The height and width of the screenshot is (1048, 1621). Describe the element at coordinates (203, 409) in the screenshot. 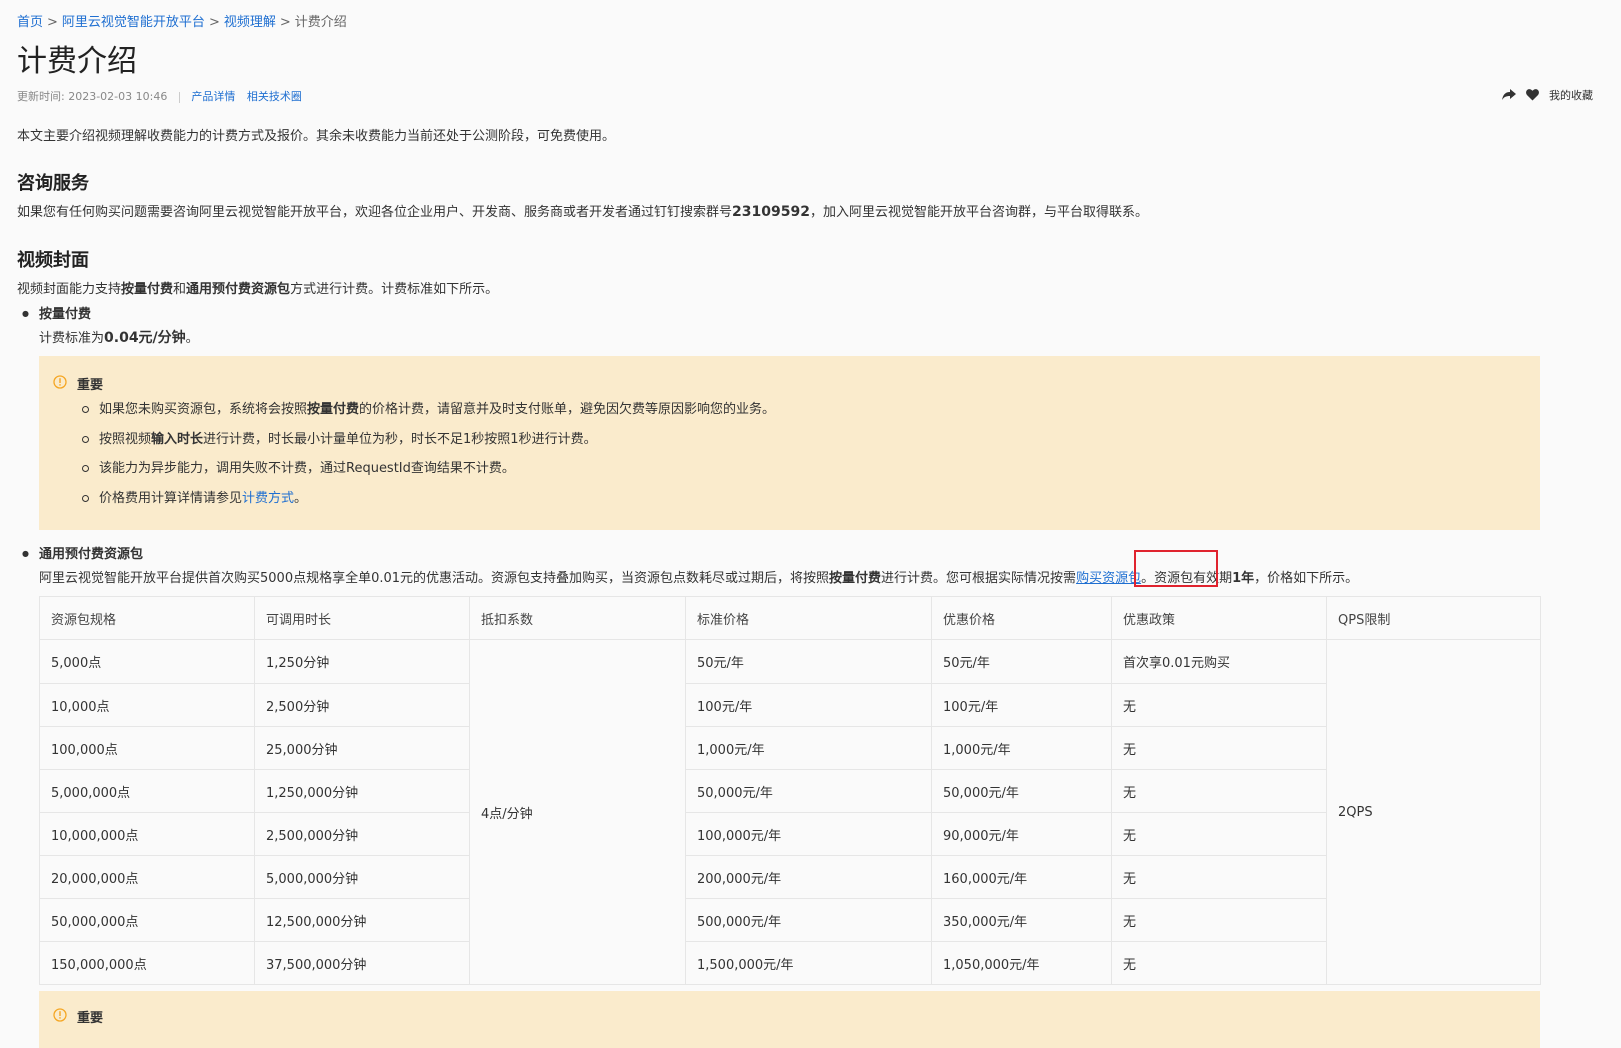

I see `note-item1-text-a: 如果您未购买资源包，系统将会按照` at that location.